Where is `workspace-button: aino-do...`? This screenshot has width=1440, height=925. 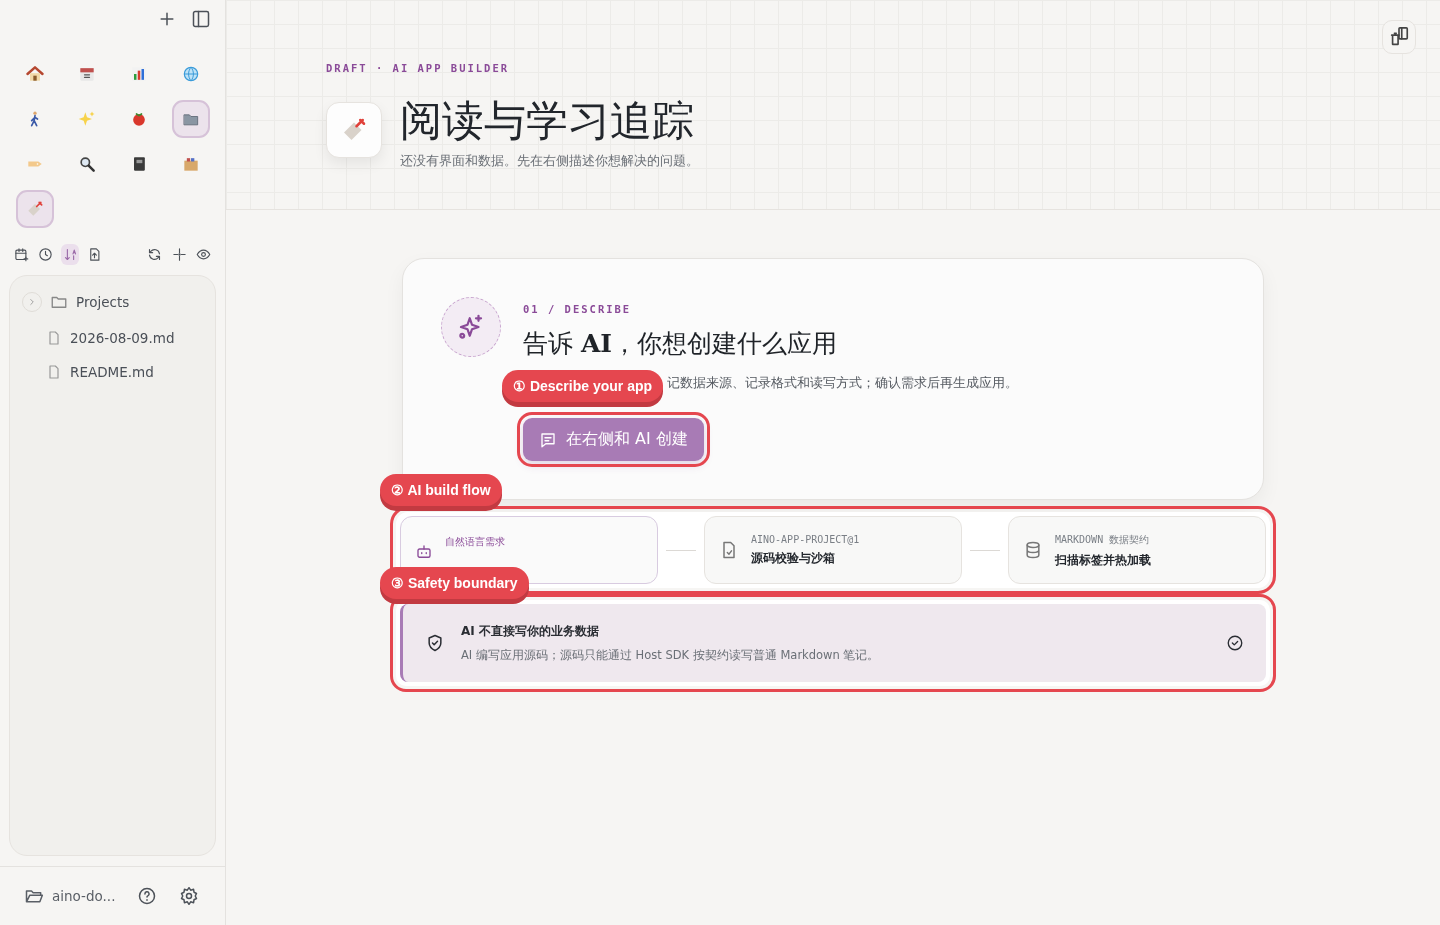
workspace-button: aino-do... is located at coordinates (70, 896).